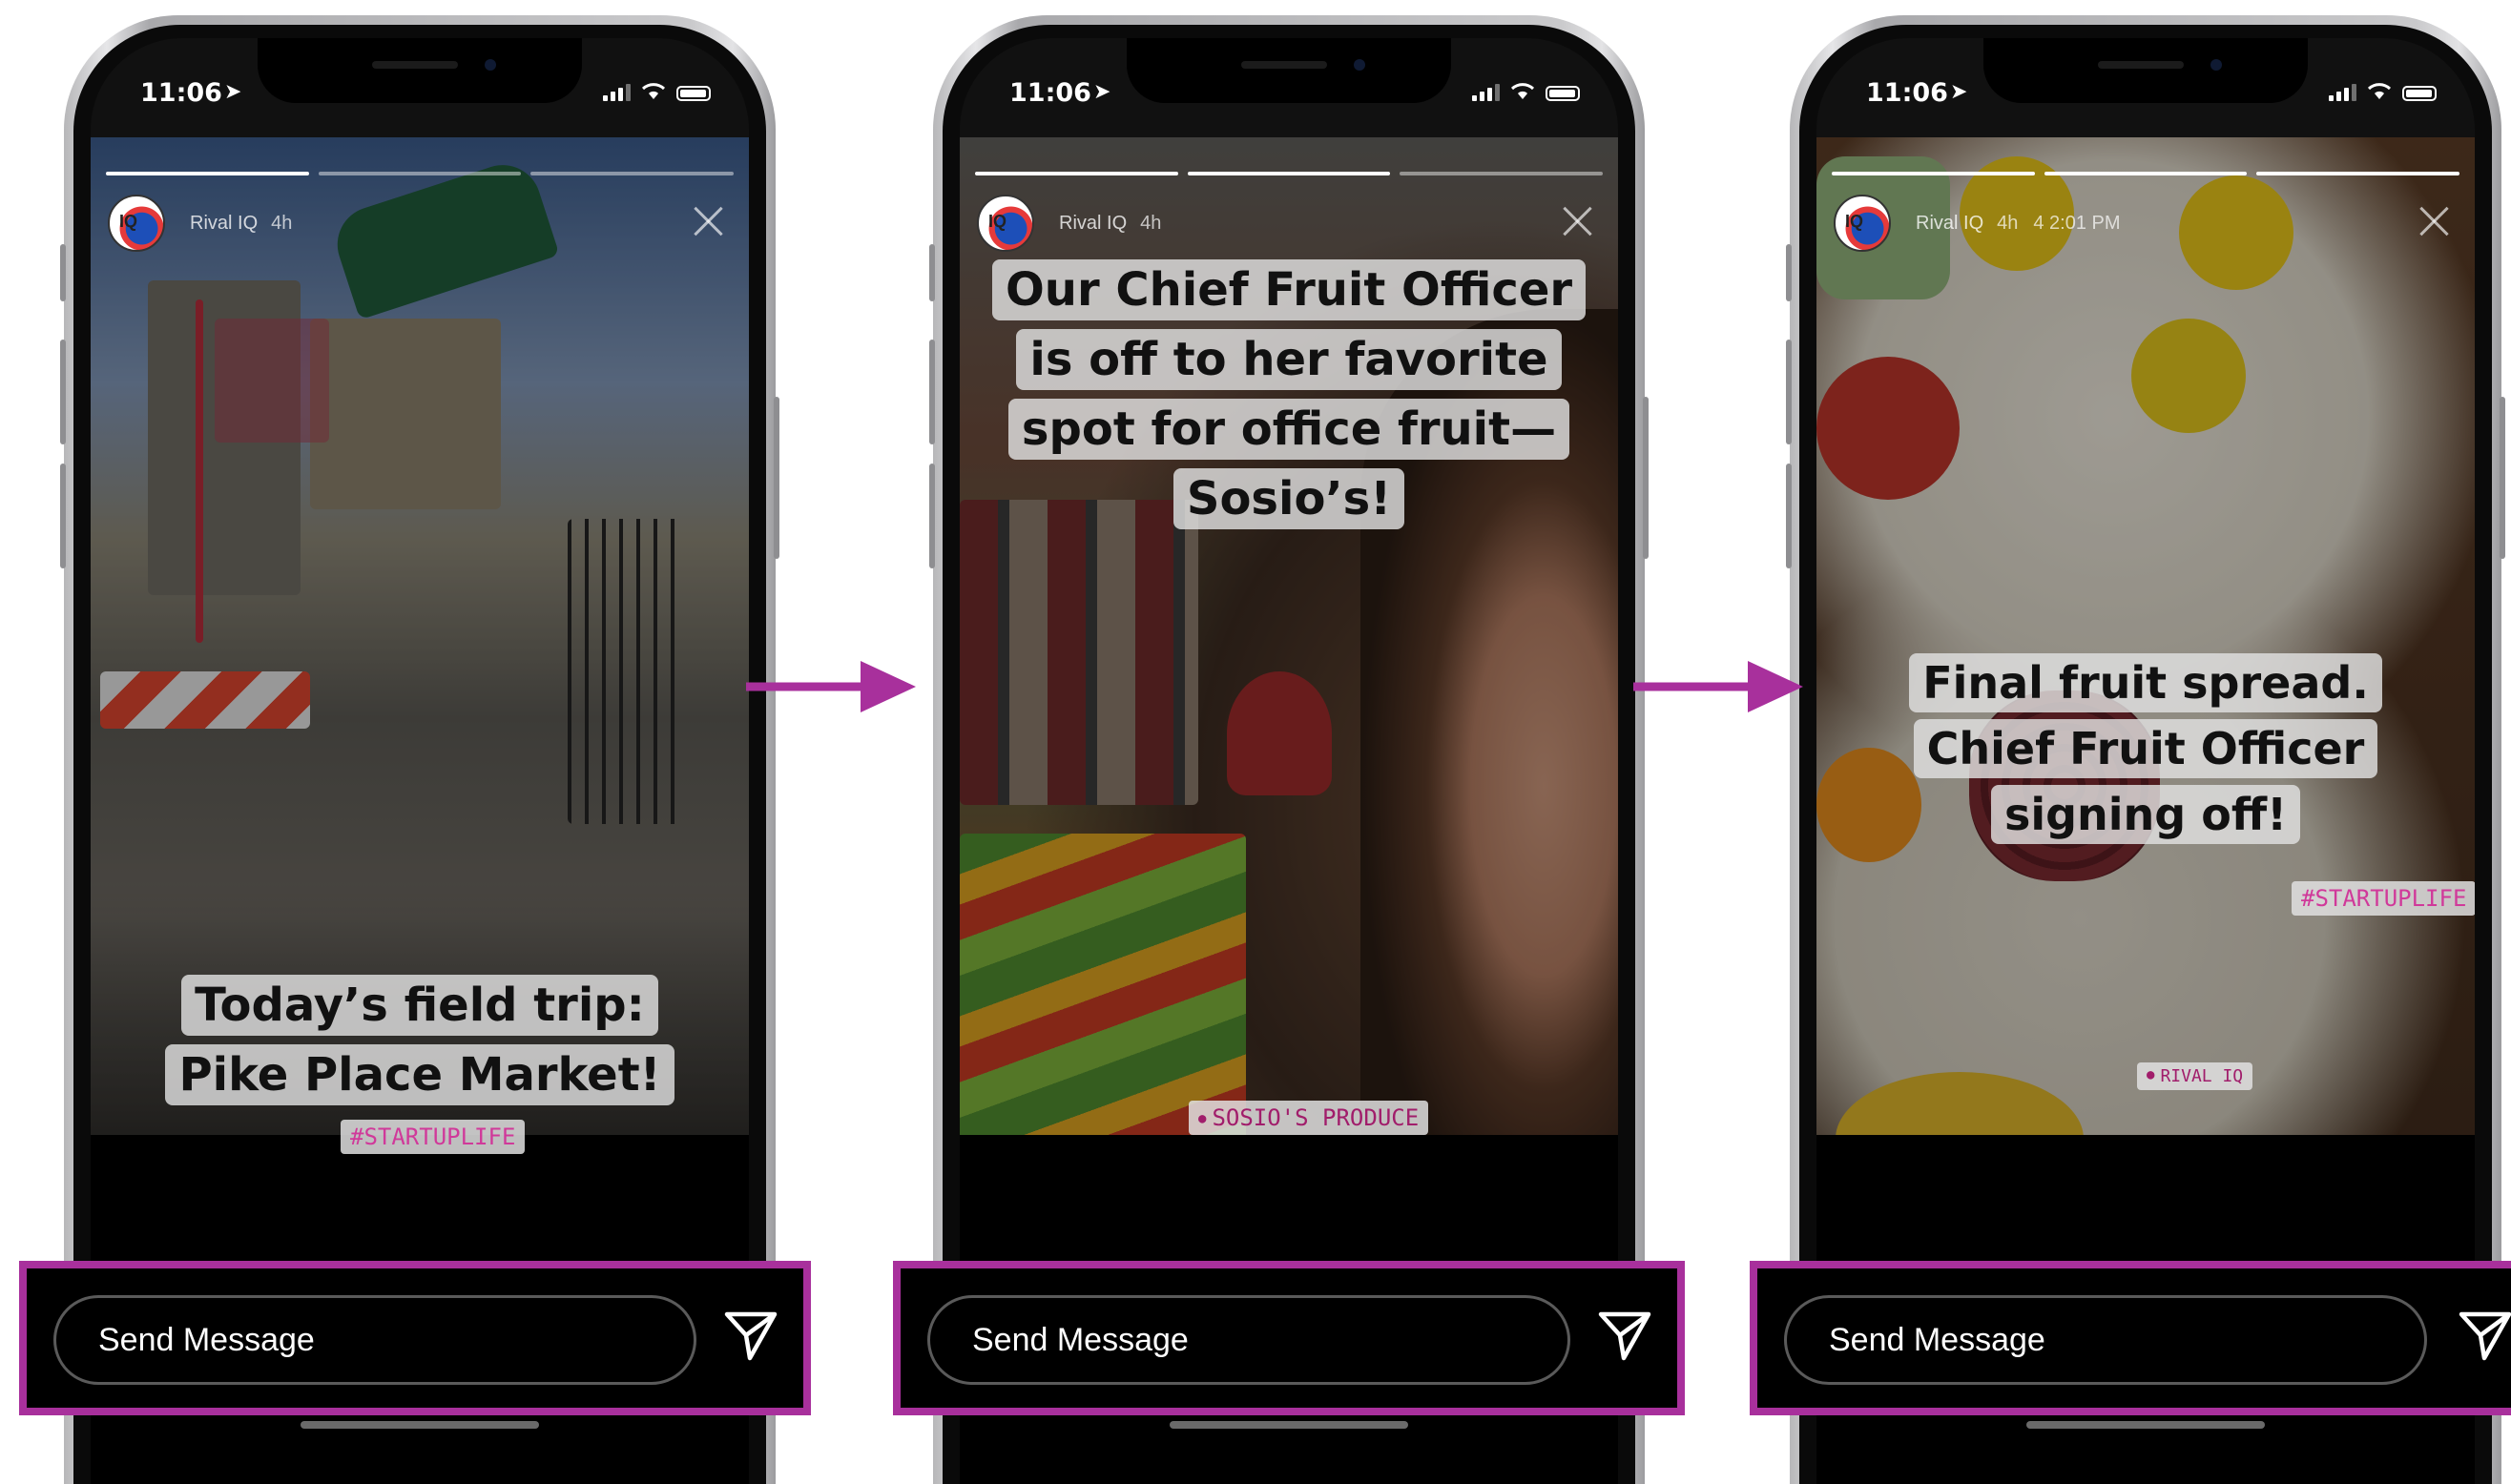 This screenshot has height=1484, width=2511. What do you see at coordinates (2195, 1076) in the screenshot?
I see `location-sticker: RIVAL IQ` at bounding box center [2195, 1076].